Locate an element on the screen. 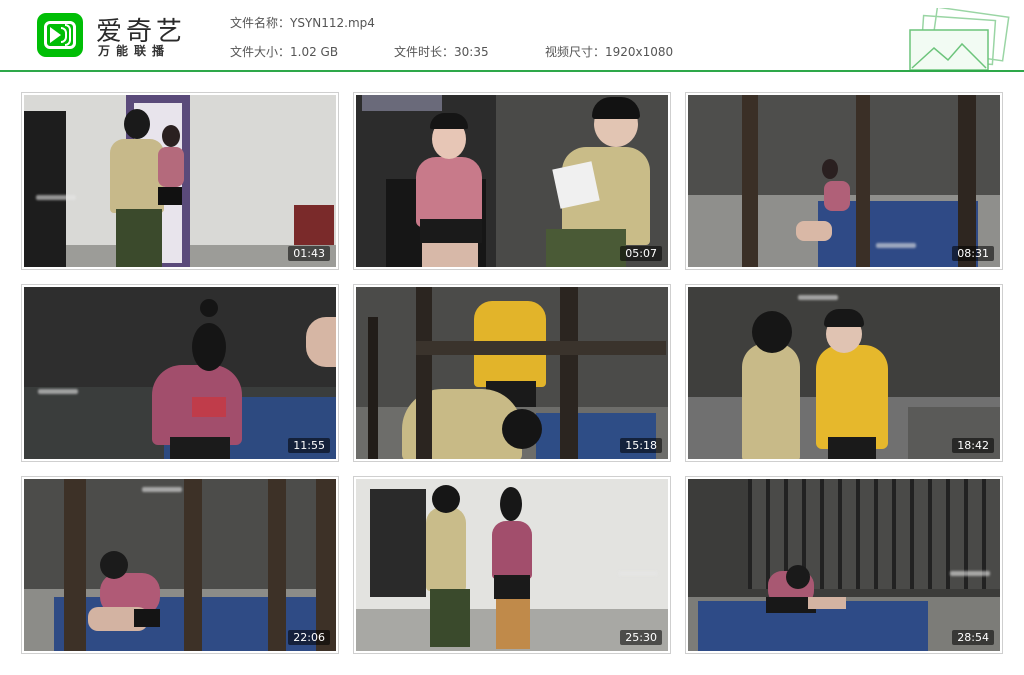 The width and height of the screenshot is (1024, 675). thumbnail-1: 01:43 is located at coordinates (180, 181).